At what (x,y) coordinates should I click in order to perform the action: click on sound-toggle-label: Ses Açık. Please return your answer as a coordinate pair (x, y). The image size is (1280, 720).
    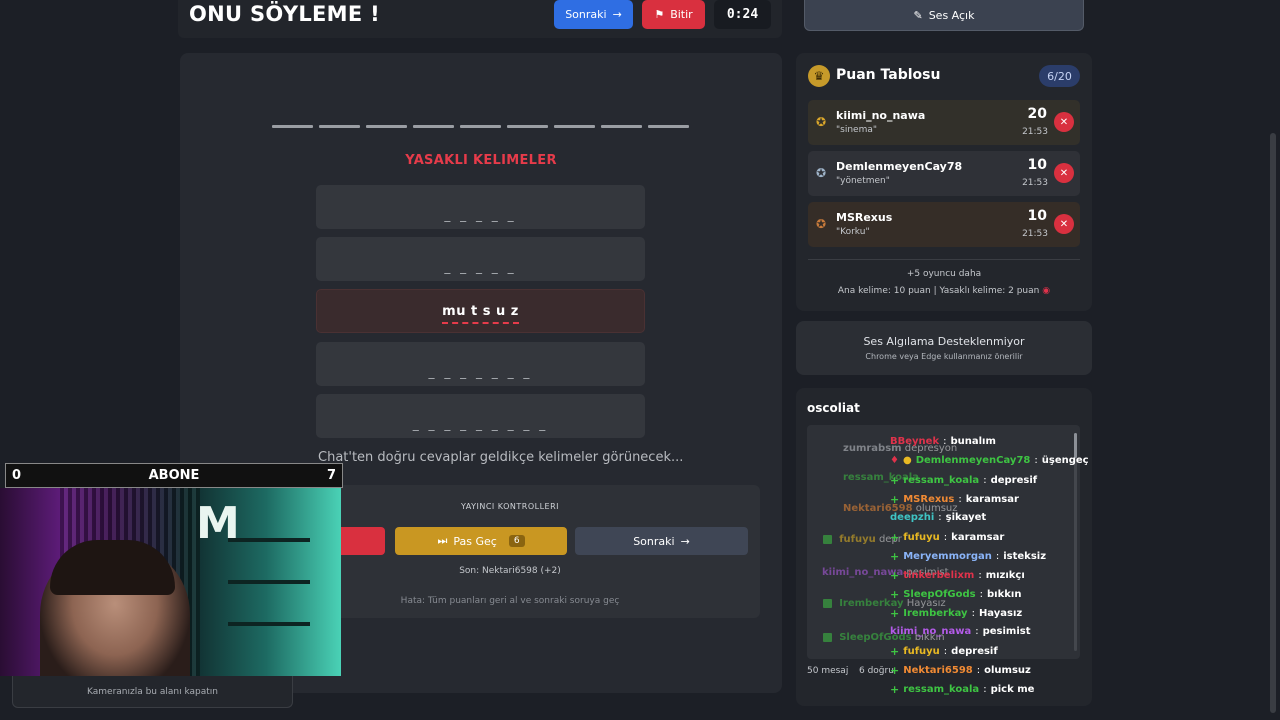
    Looking at the image, I should click on (951, 15).